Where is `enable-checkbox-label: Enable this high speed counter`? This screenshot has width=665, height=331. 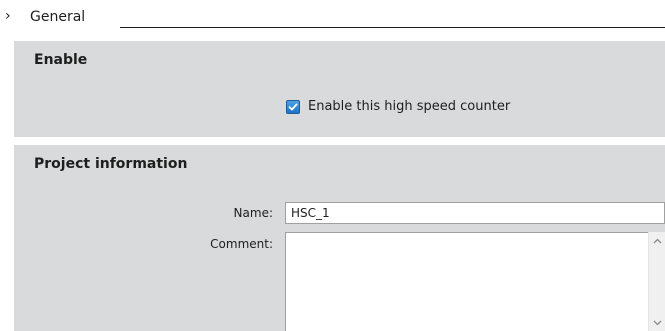 enable-checkbox-label: Enable this high speed counter is located at coordinates (409, 107).